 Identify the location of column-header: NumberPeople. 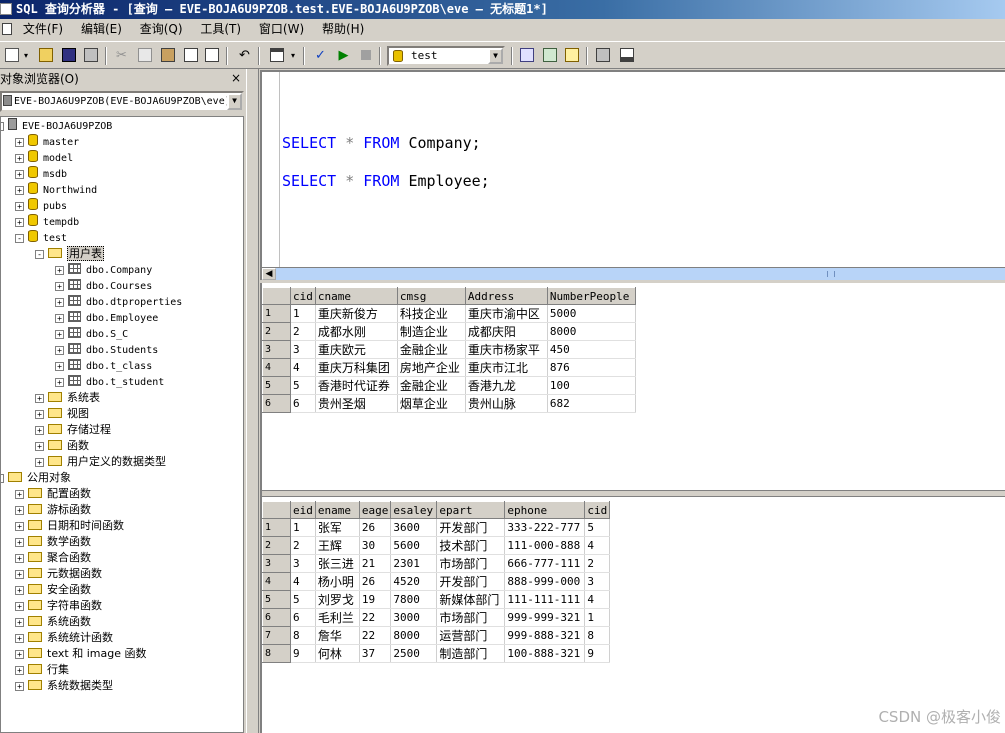
(591, 296).